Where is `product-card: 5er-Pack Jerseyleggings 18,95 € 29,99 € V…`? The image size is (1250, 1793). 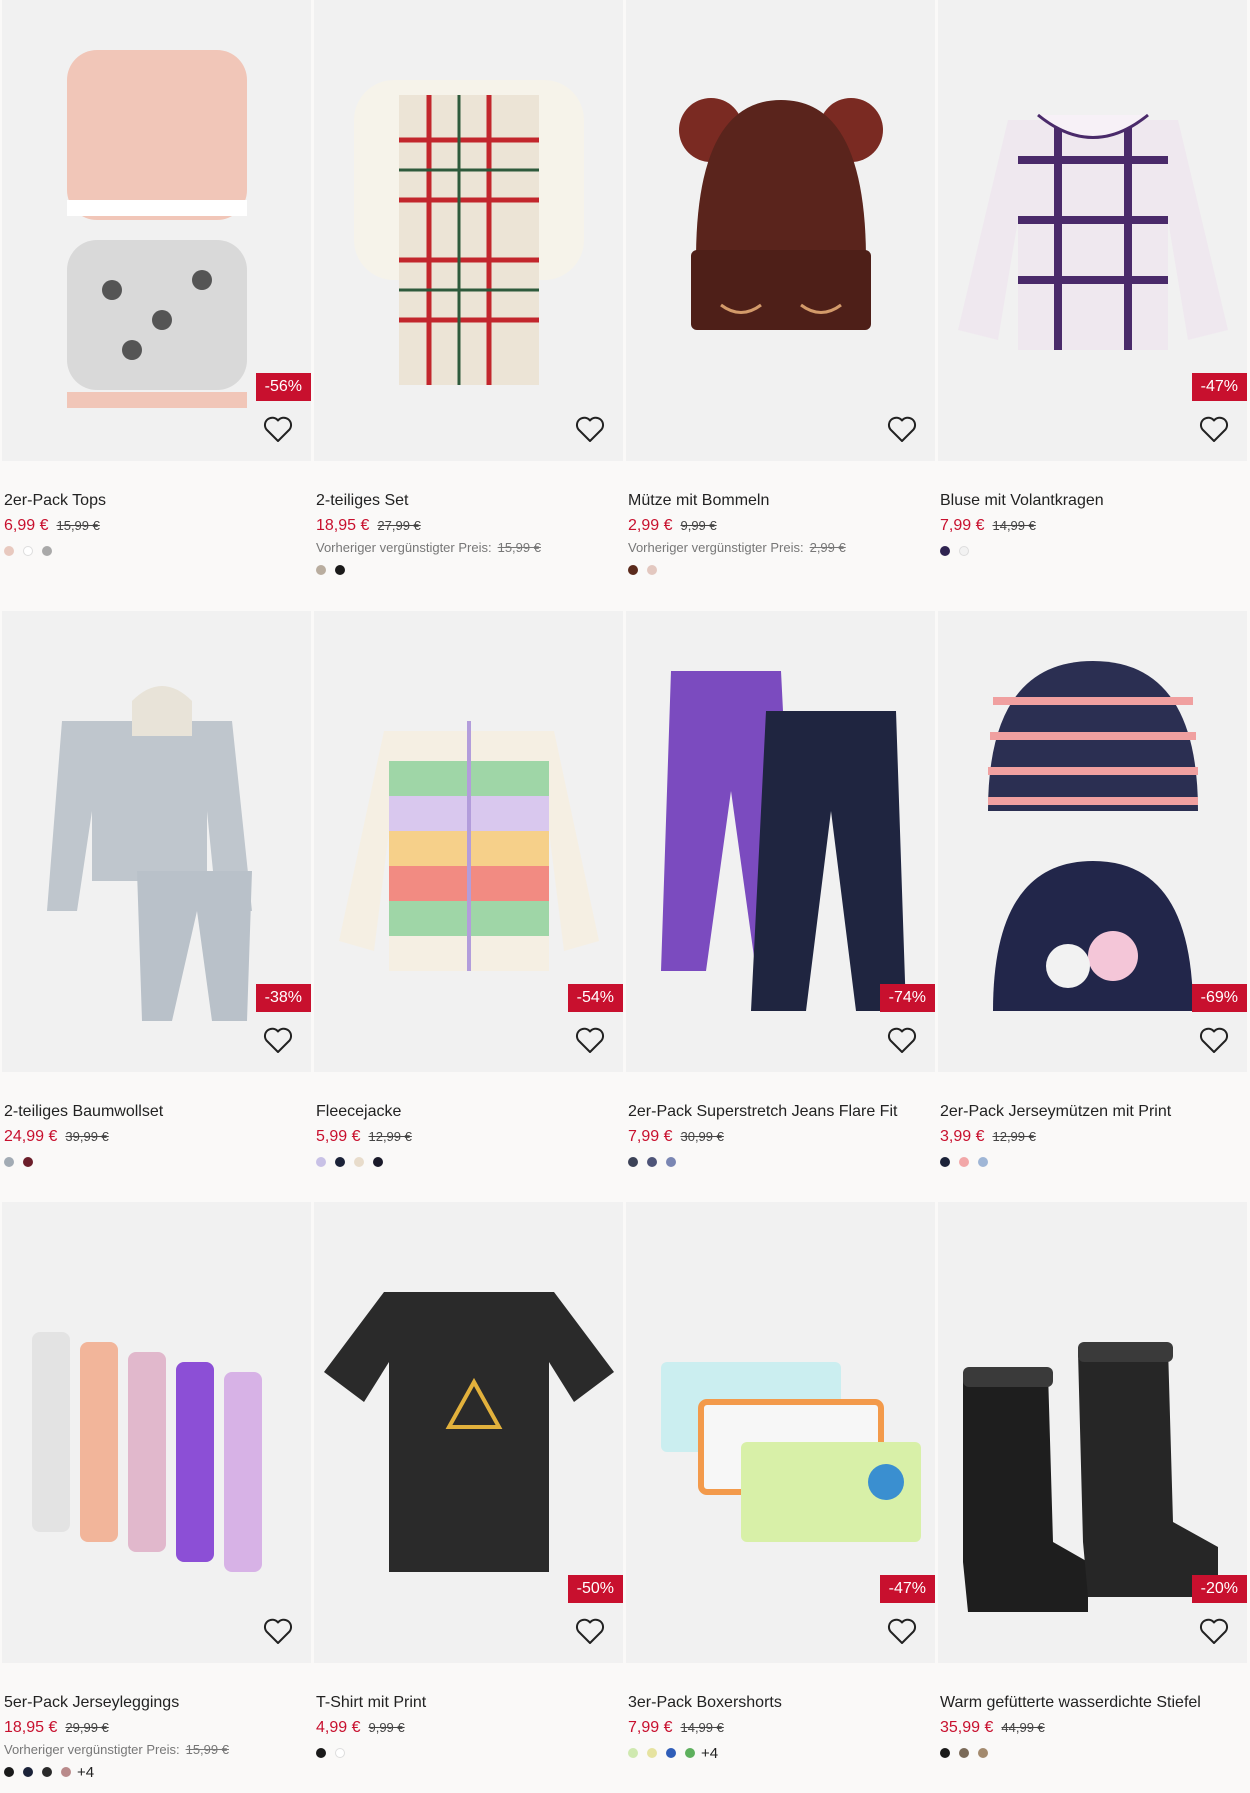
product-card: 5er-Pack Jerseyleggings 18,95 € 29,99 € V… is located at coordinates (156, 1491).